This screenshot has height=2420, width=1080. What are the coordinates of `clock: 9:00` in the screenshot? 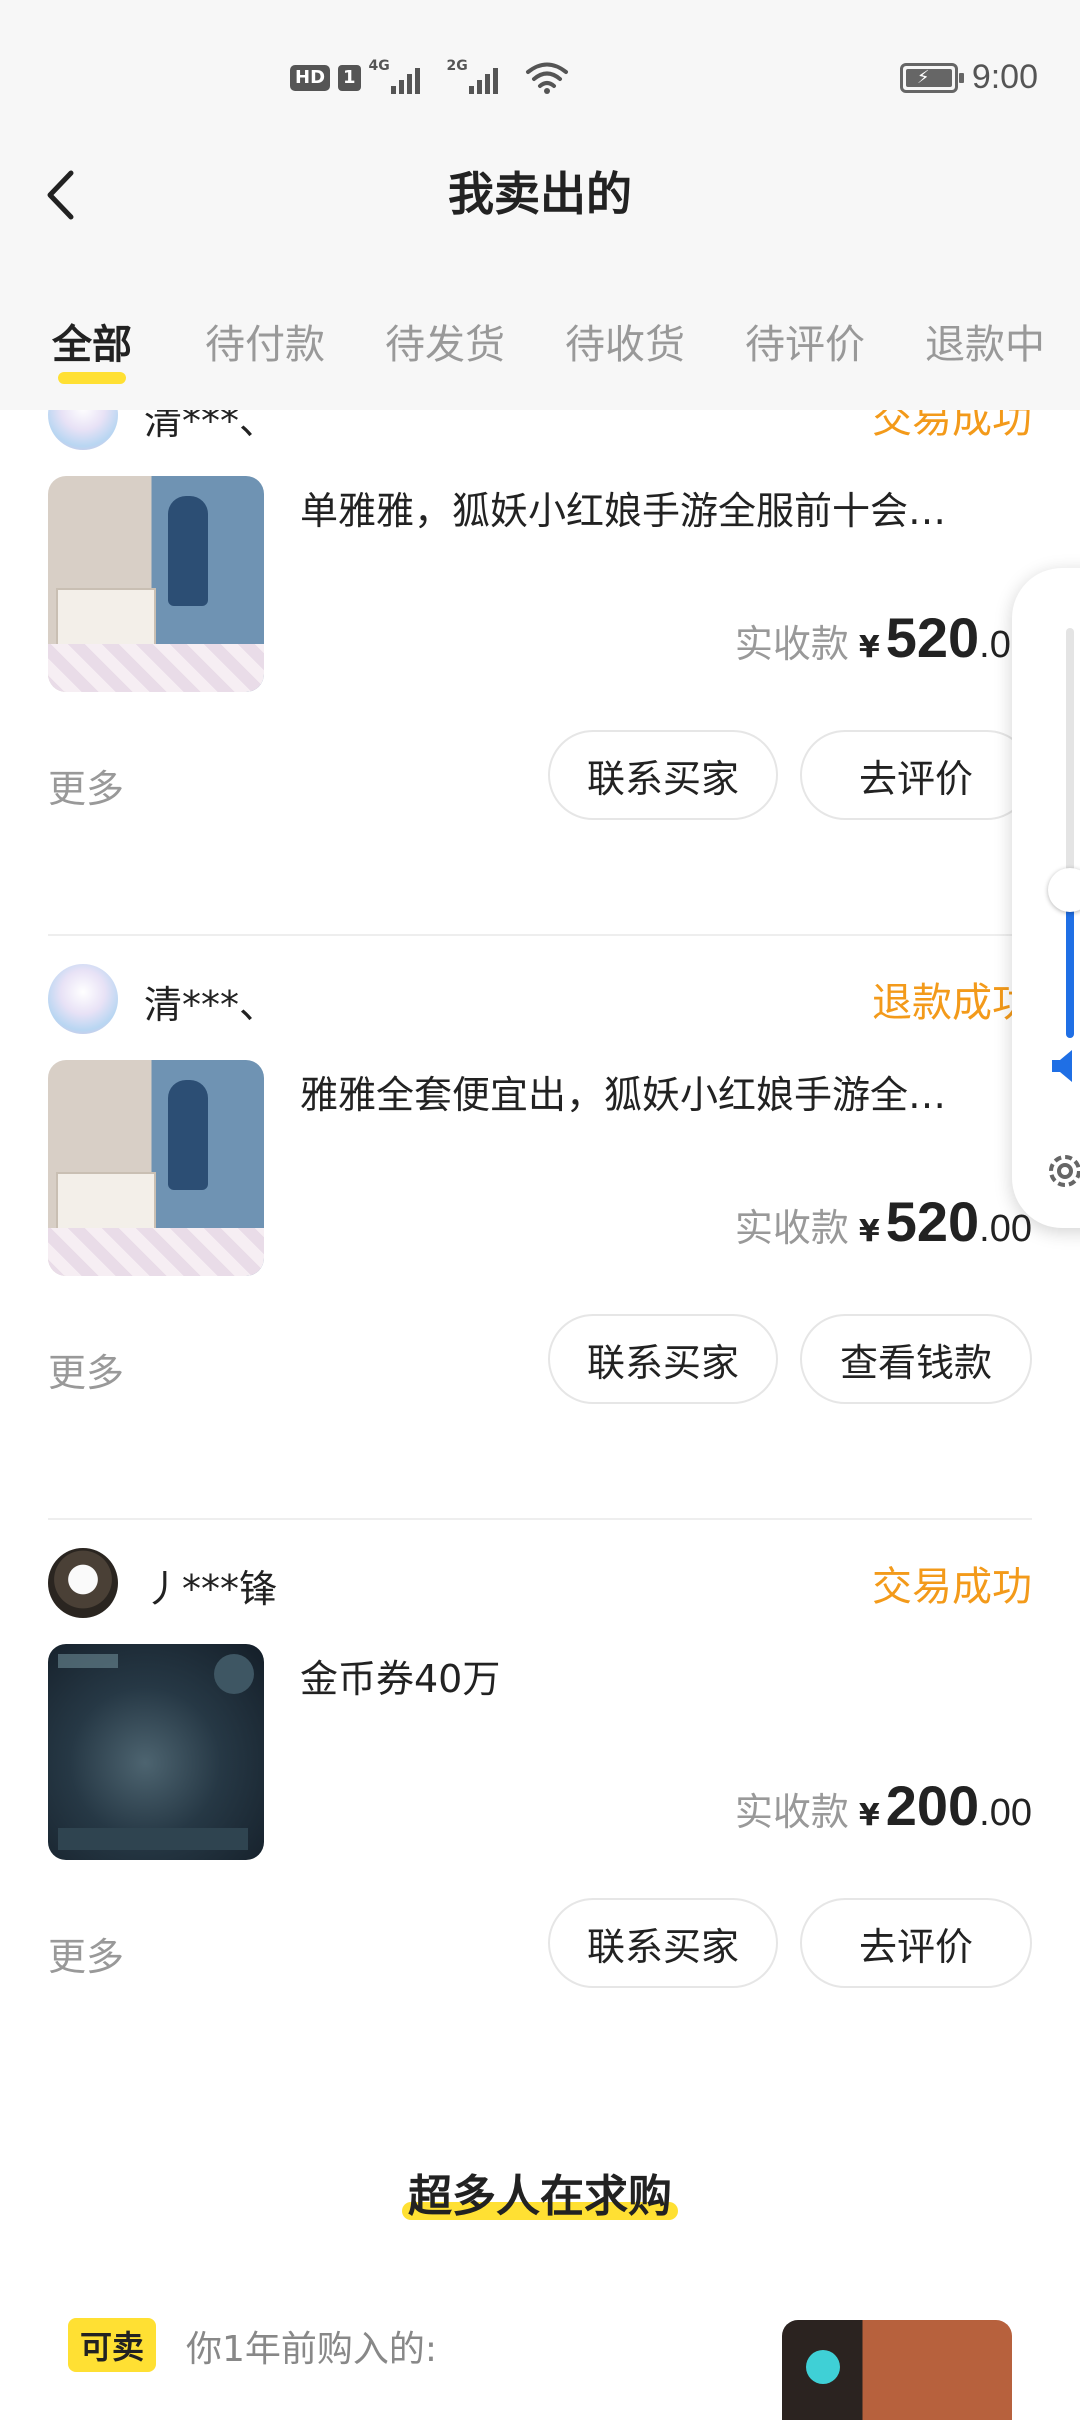 It's located at (1004, 77).